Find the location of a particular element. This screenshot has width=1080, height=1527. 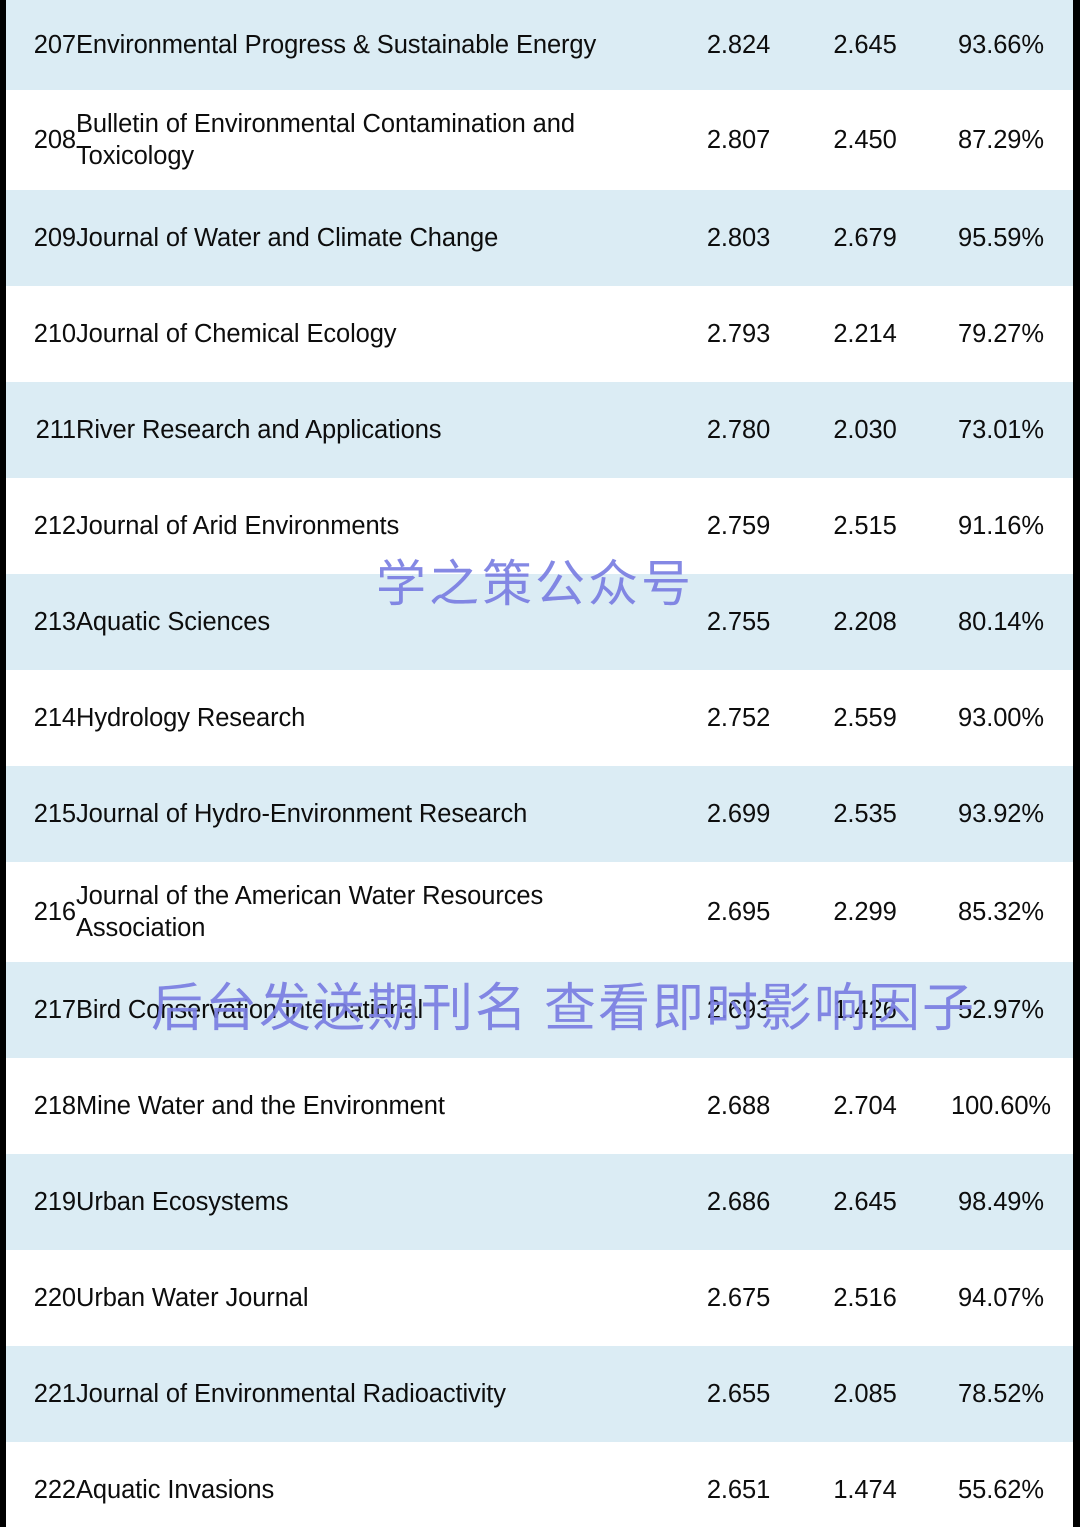

impact-factor-cell: 2.755 is located at coordinates (738, 621).